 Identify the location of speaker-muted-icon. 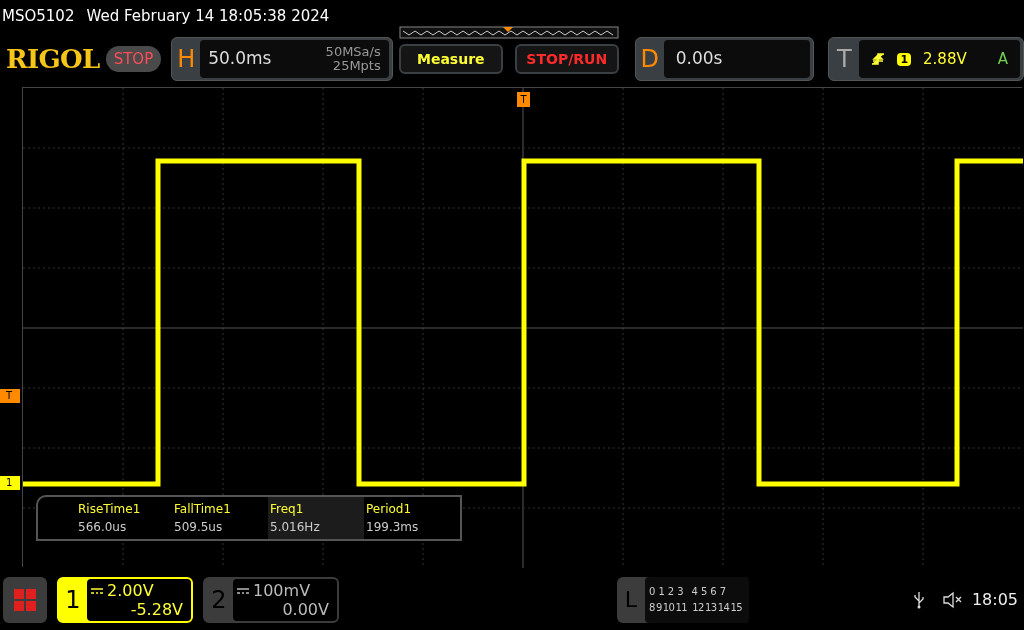
(952, 600).